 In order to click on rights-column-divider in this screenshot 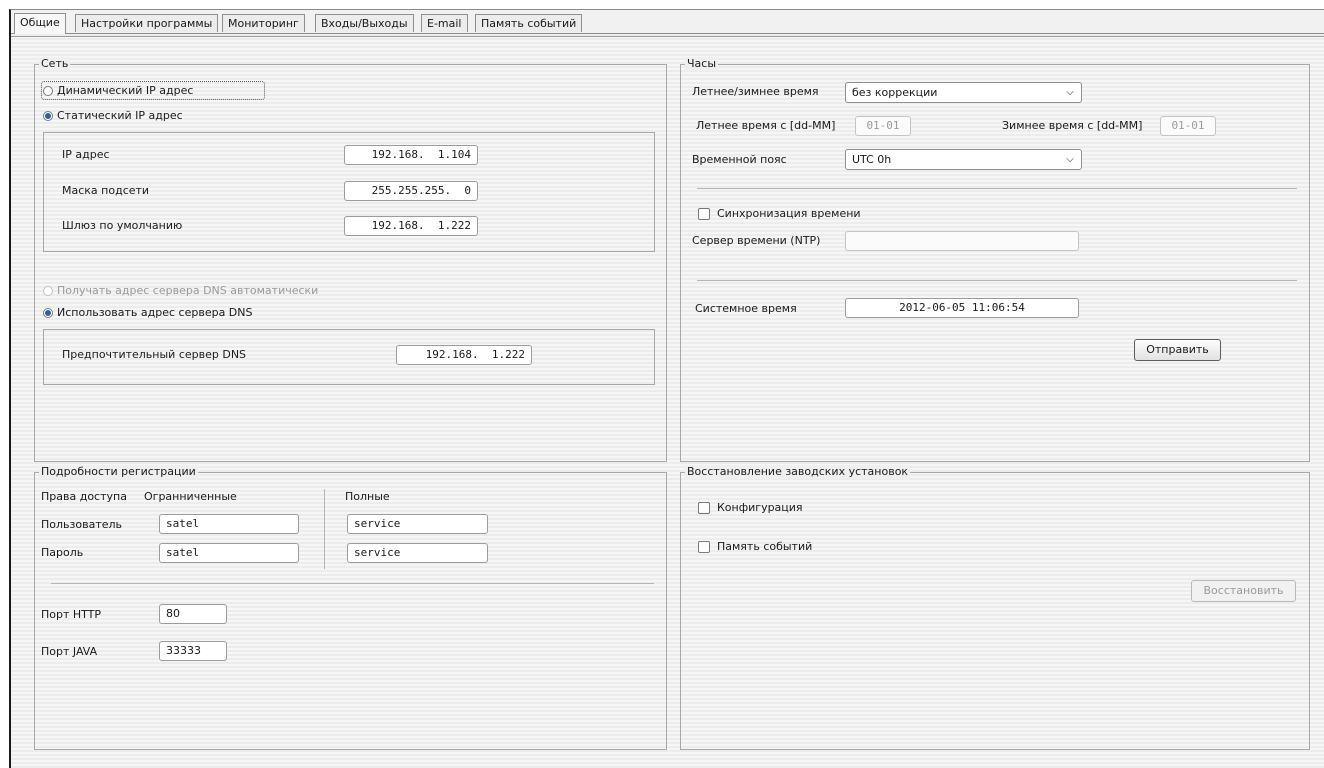, I will do `click(324, 529)`.